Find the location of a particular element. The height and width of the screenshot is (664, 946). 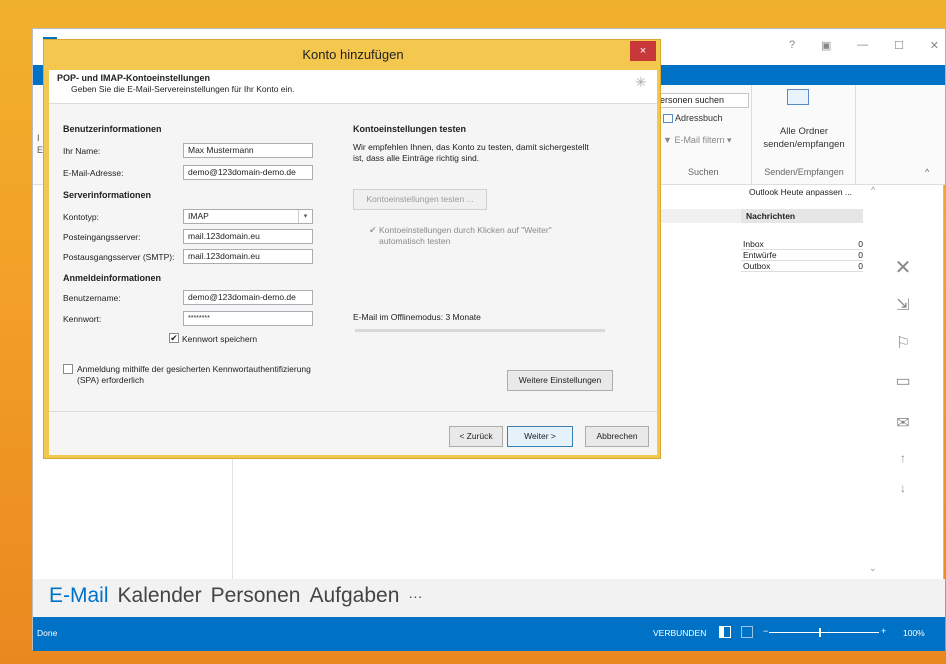

email-label: E-Mail-Adresse: is located at coordinates (93, 173).